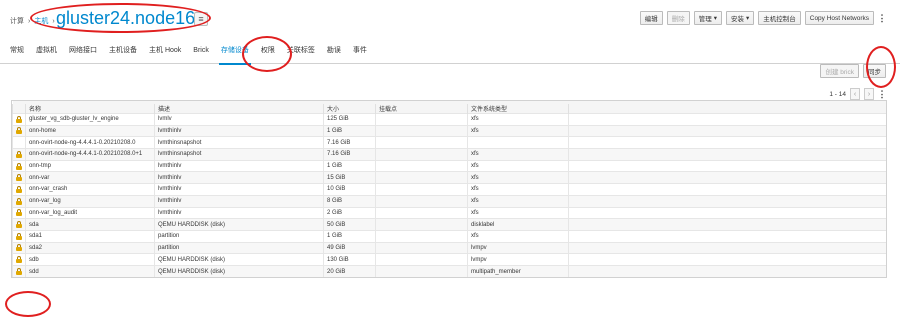 The image size is (900, 336). I want to click on tab-brick: Brick, so click(201, 53).